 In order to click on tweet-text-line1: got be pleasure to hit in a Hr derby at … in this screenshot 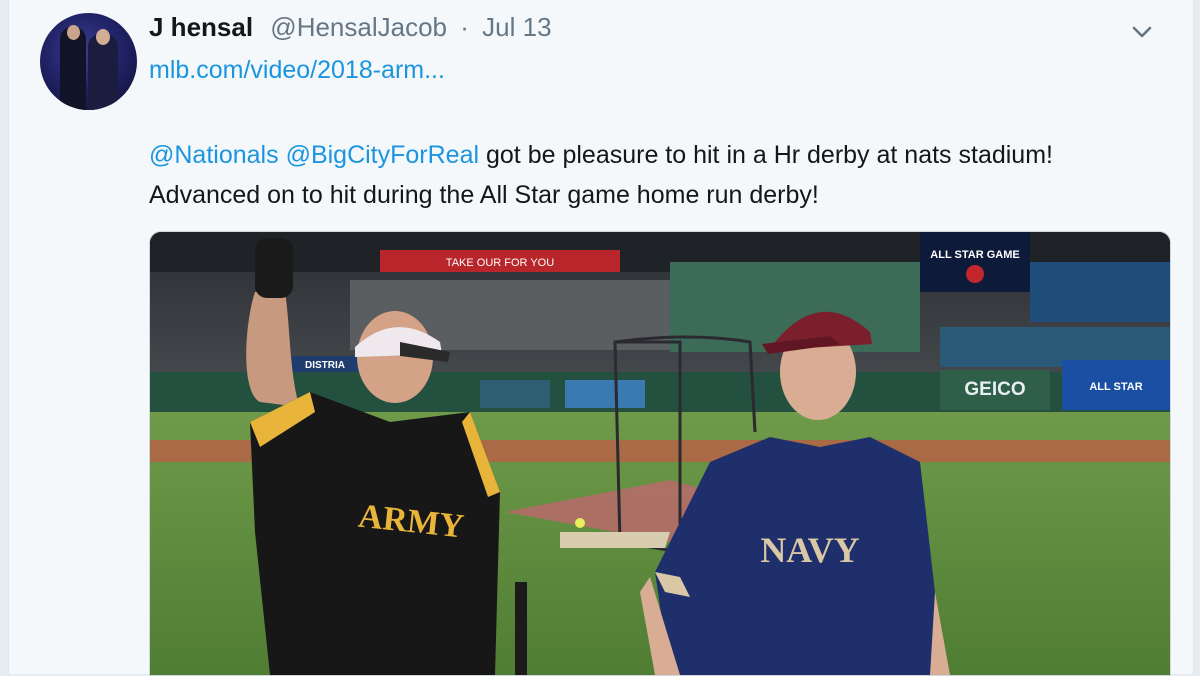, I will do `click(769, 155)`.